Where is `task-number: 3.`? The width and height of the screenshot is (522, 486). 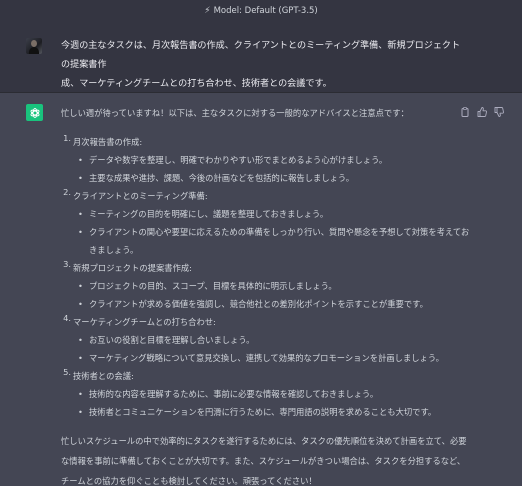
task-number: 3. is located at coordinates (67, 264).